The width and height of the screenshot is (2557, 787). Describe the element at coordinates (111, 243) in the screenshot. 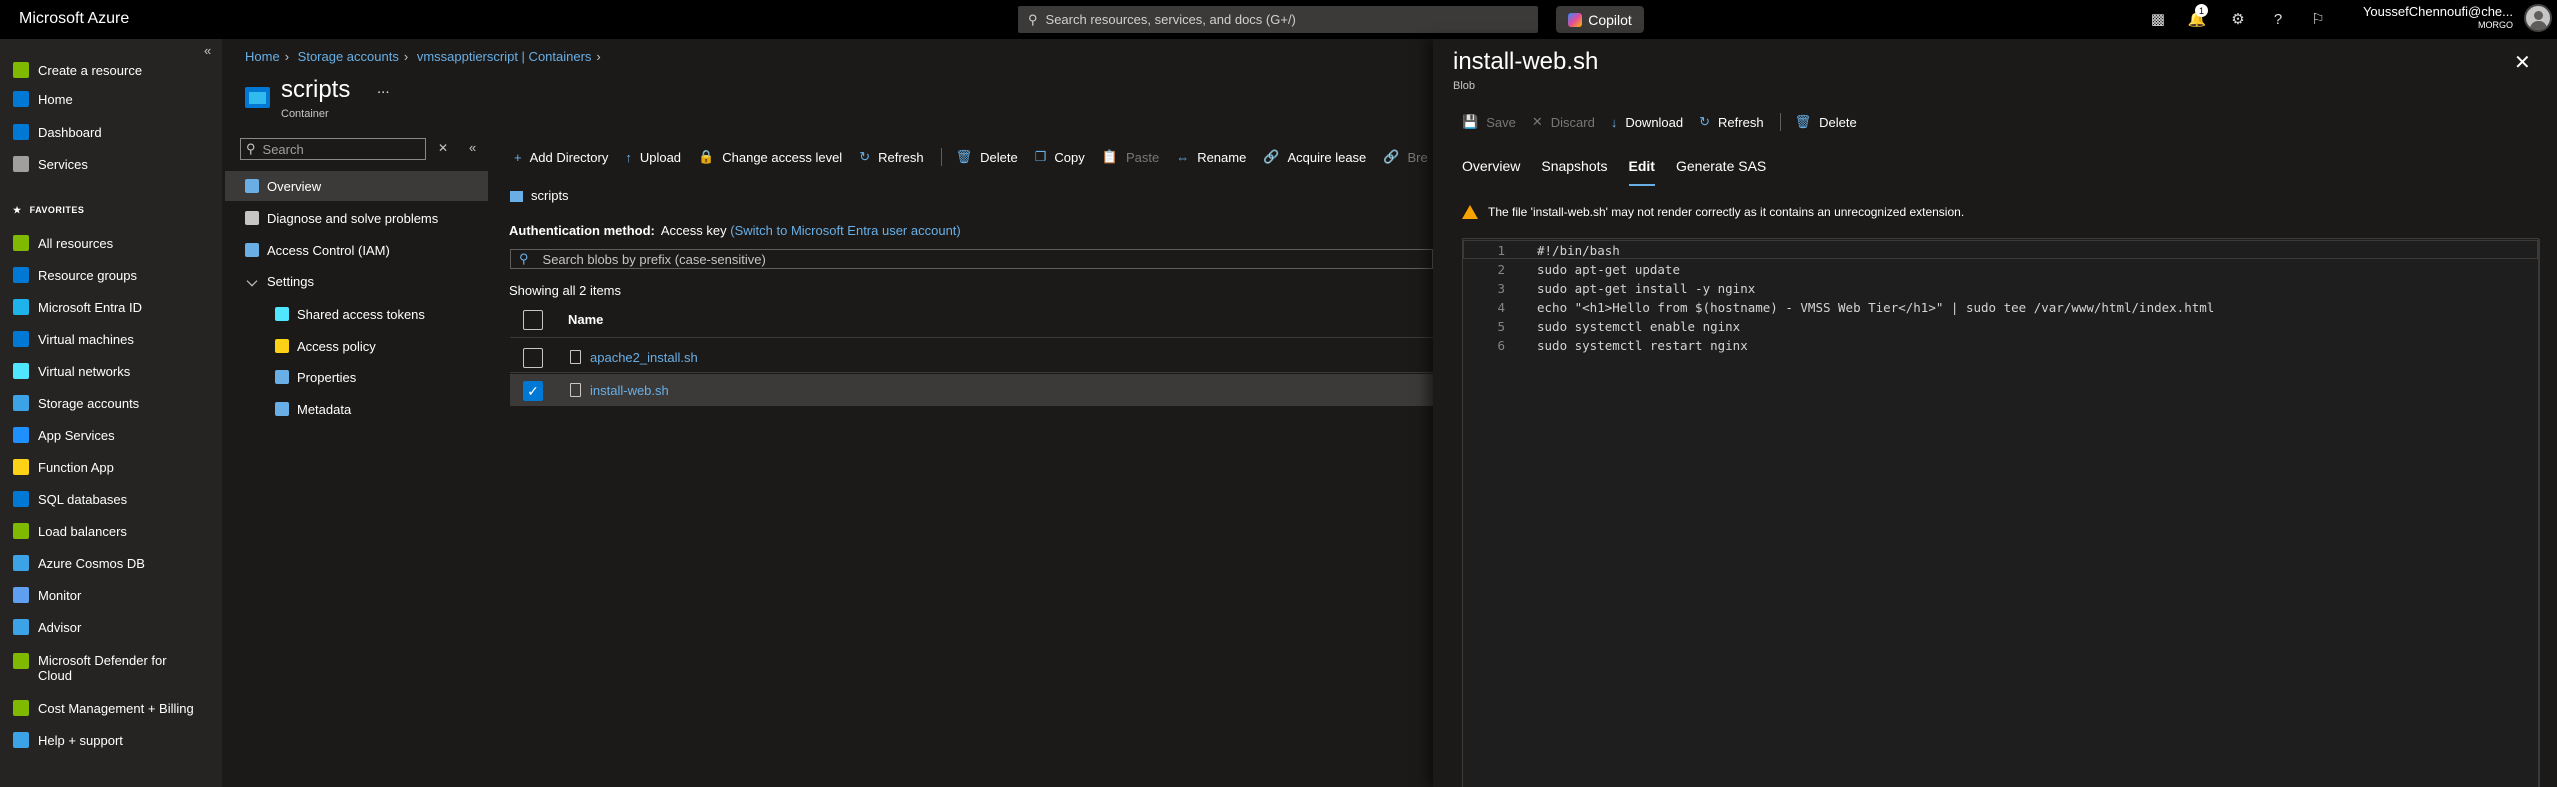

I see `nav-item-all-resources: All resources` at that location.